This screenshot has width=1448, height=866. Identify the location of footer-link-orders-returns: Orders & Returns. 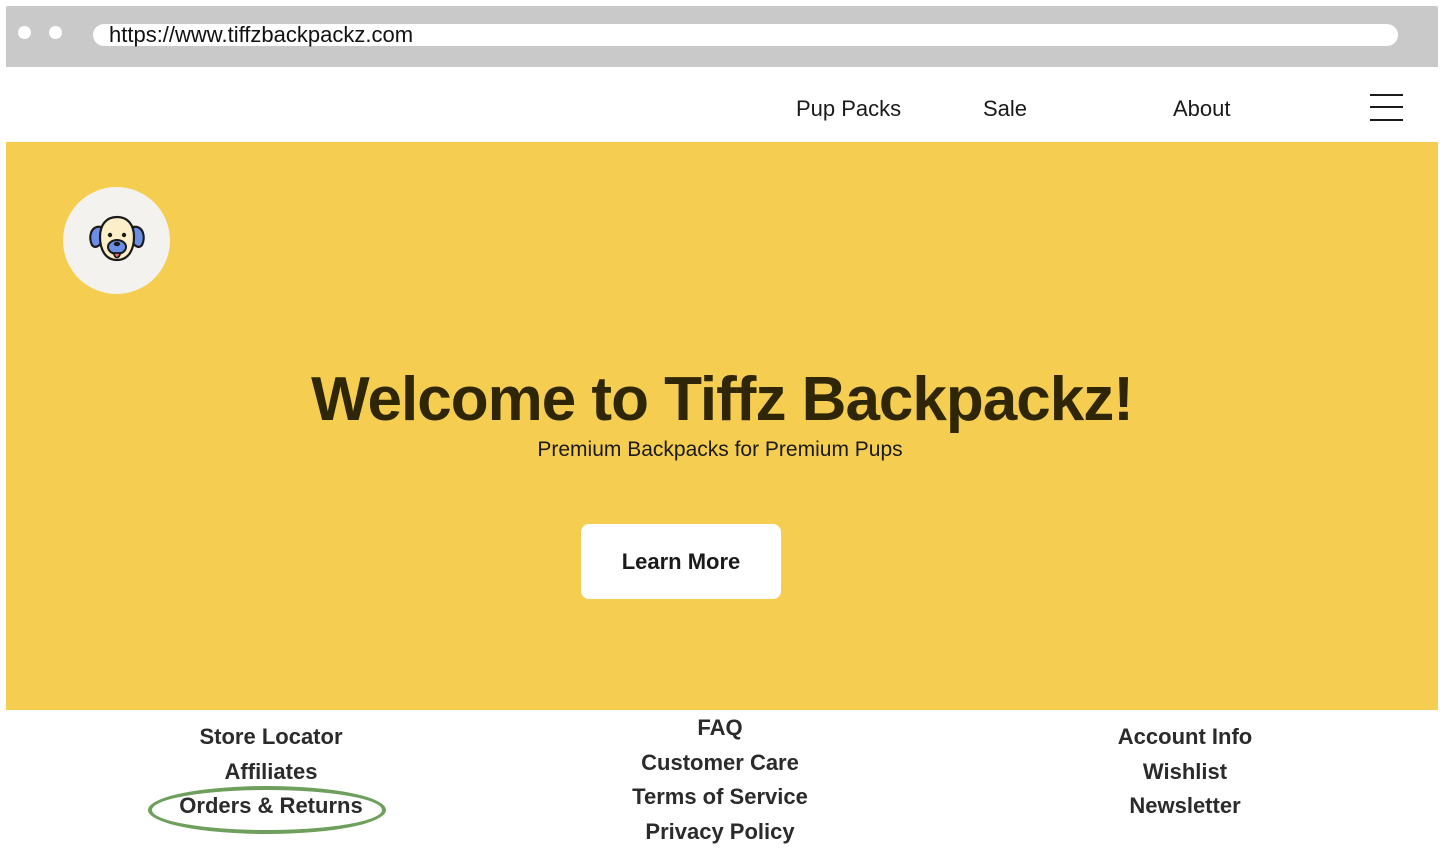
(271, 806).